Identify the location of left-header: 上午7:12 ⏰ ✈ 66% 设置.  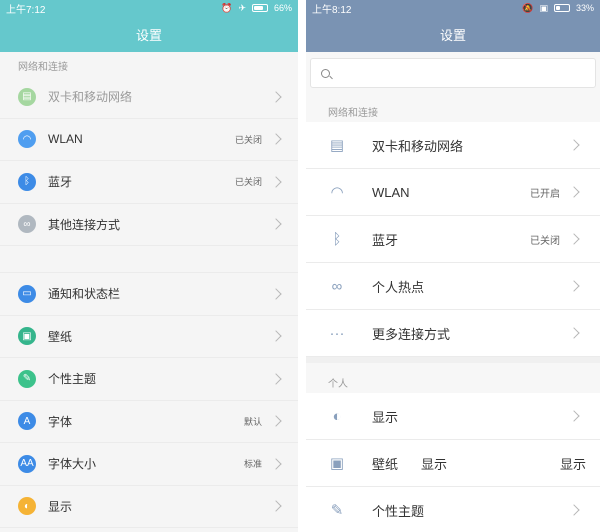
(149, 26).